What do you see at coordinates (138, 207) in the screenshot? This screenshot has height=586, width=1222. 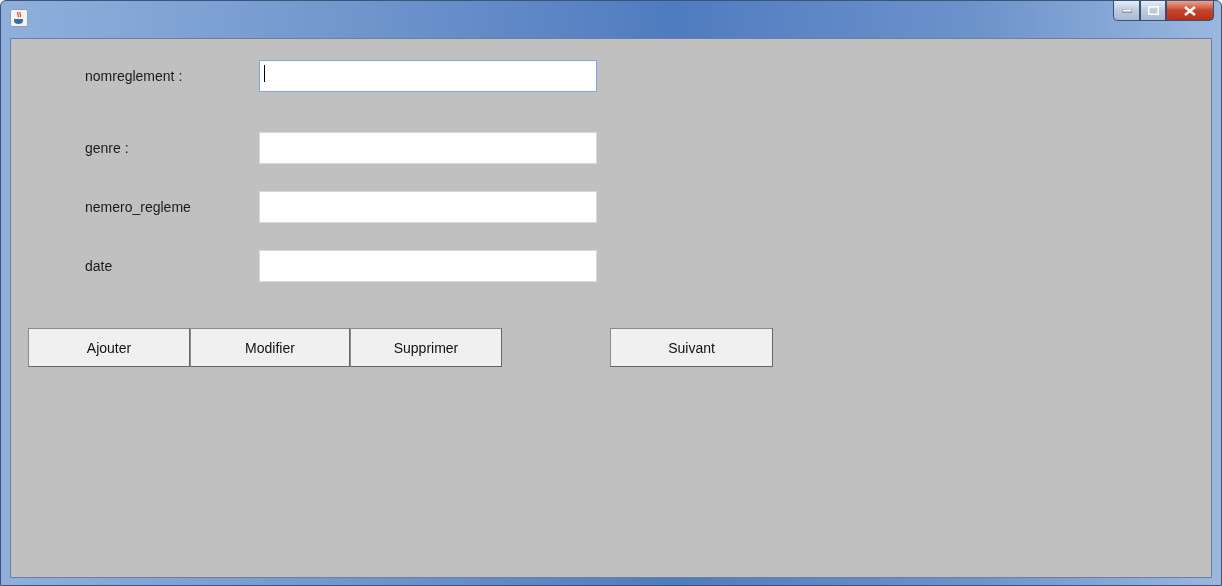 I see `field-label: nemero_regleme` at bounding box center [138, 207].